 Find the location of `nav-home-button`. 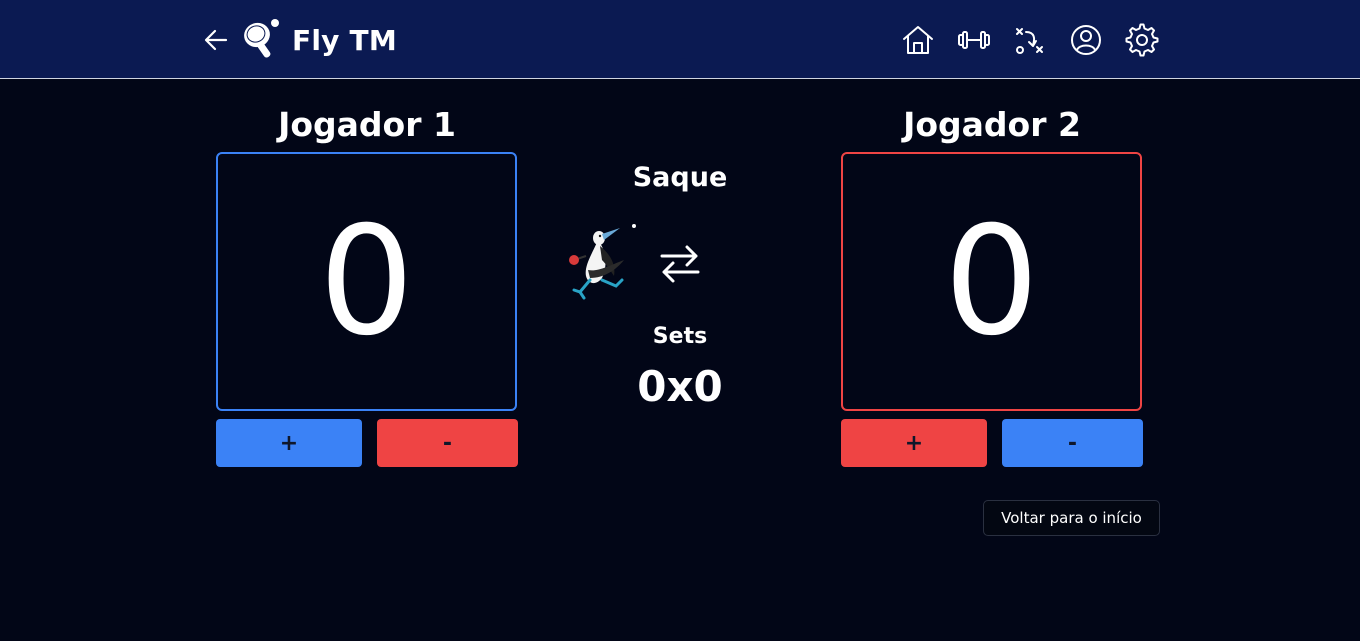

nav-home-button is located at coordinates (918, 40).